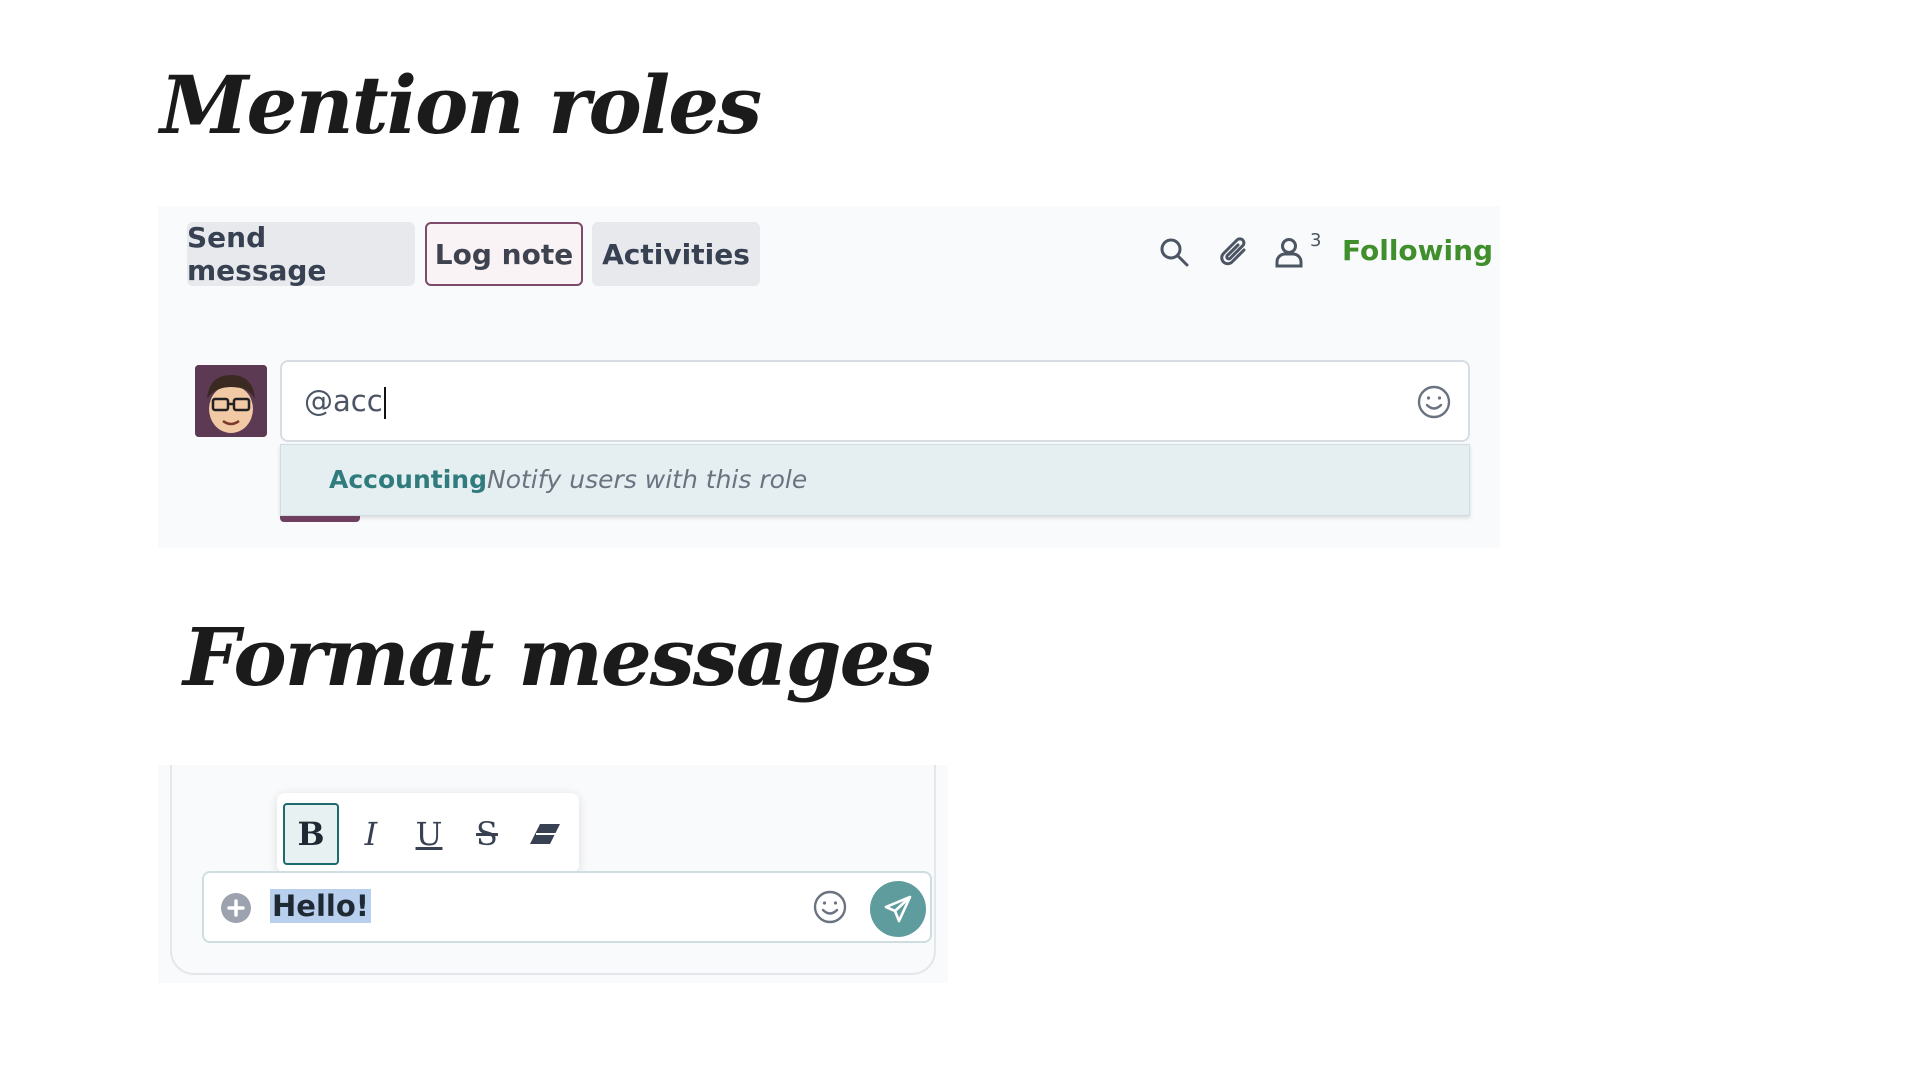 This screenshot has height=1080, width=1920. What do you see at coordinates (1174, 254) in the screenshot?
I see `search-icon` at bounding box center [1174, 254].